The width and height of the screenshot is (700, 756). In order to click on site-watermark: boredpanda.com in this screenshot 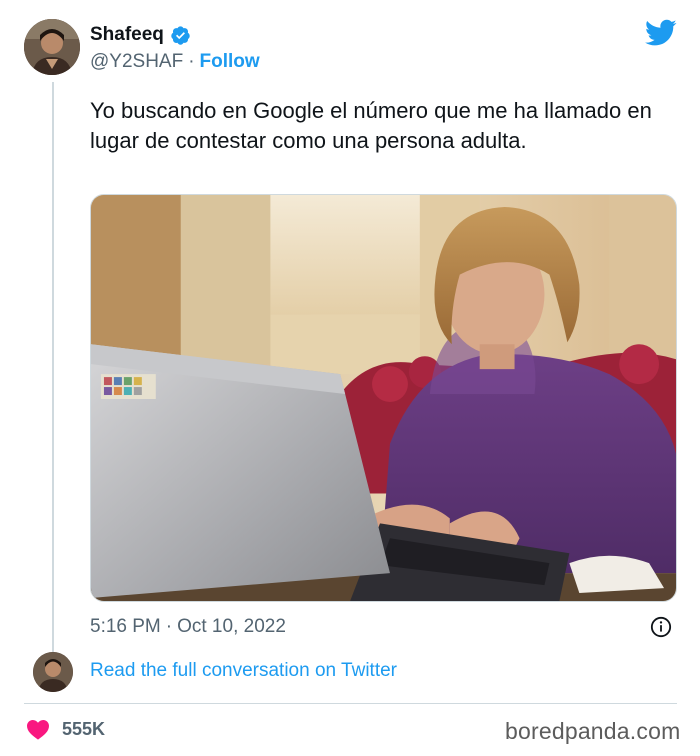, I will do `click(593, 731)`.